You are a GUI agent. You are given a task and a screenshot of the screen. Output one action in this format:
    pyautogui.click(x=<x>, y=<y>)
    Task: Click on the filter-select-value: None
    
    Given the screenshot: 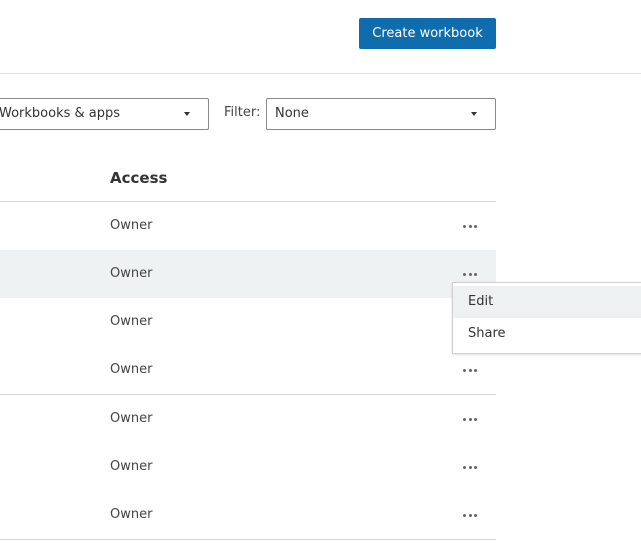 What is the action you would take?
    pyautogui.click(x=292, y=113)
    